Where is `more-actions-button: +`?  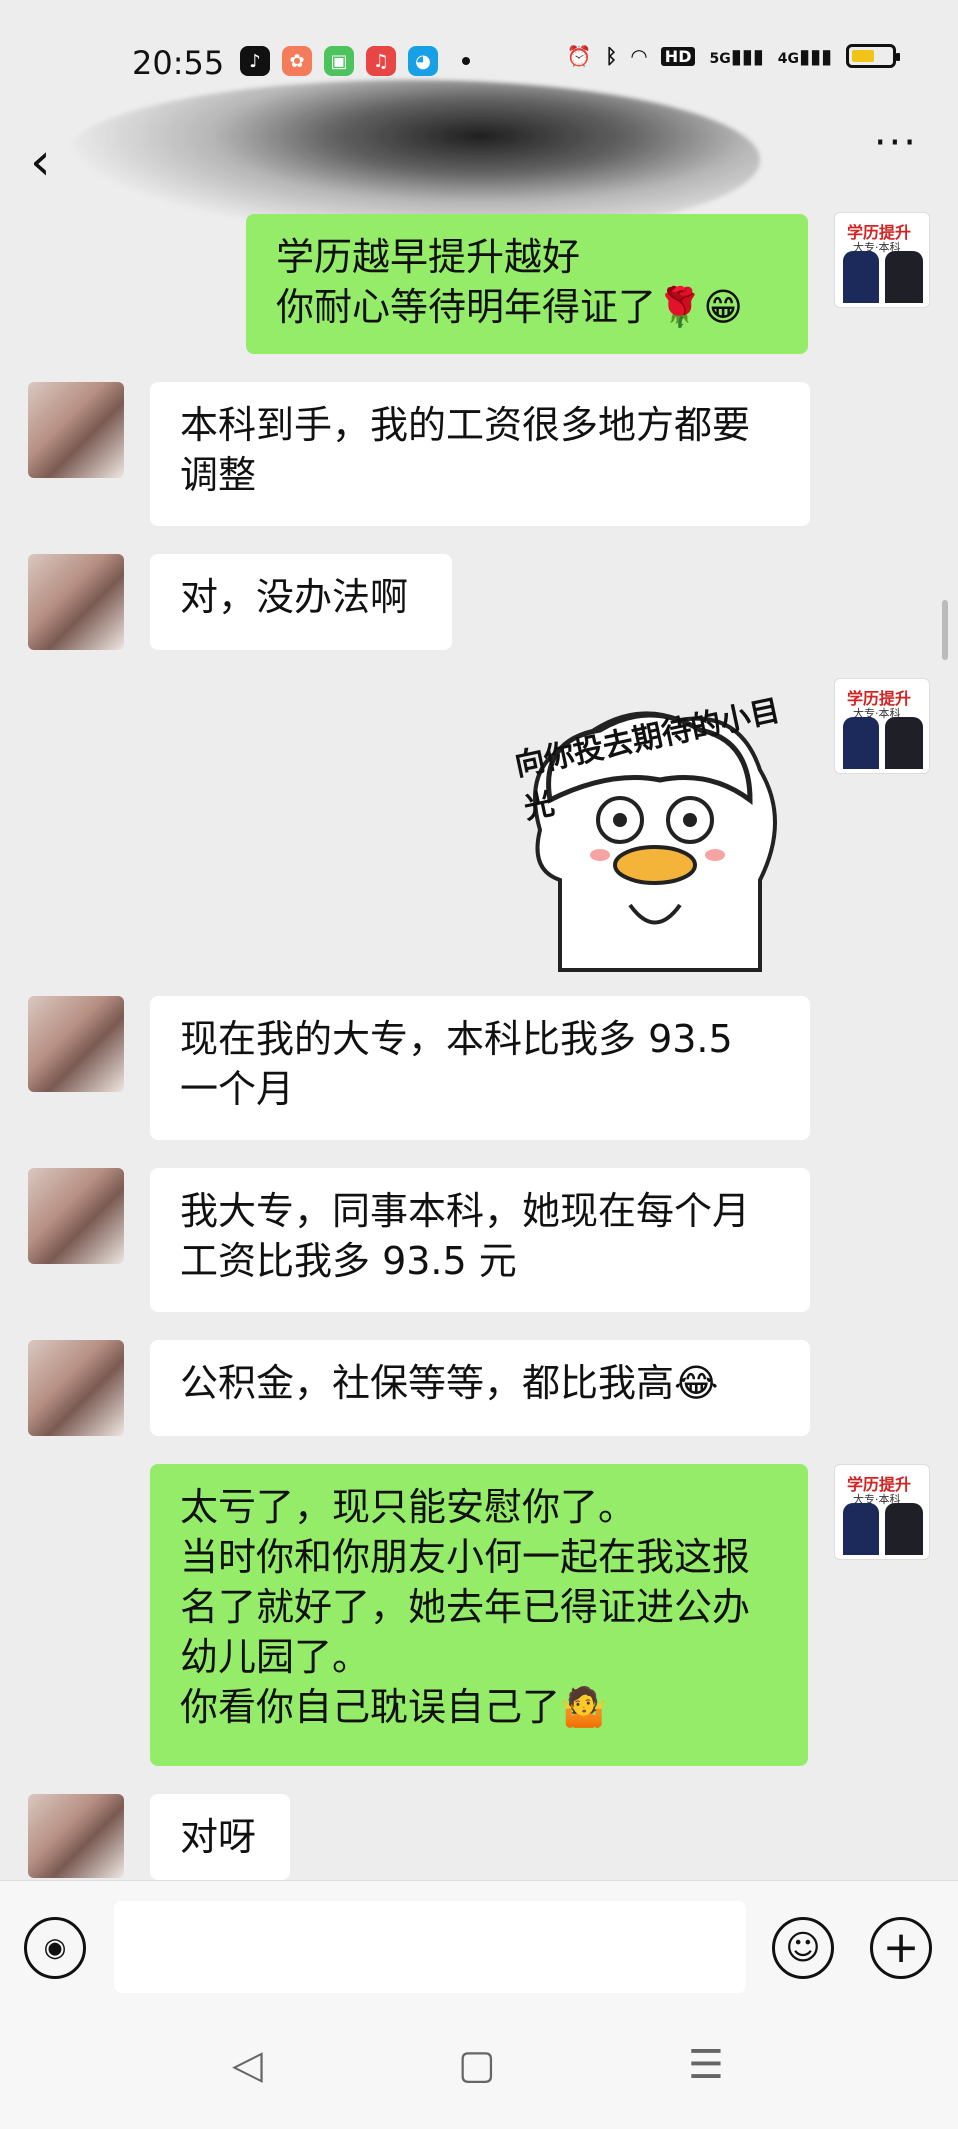 more-actions-button: + is located at coordinates (901, 1948).